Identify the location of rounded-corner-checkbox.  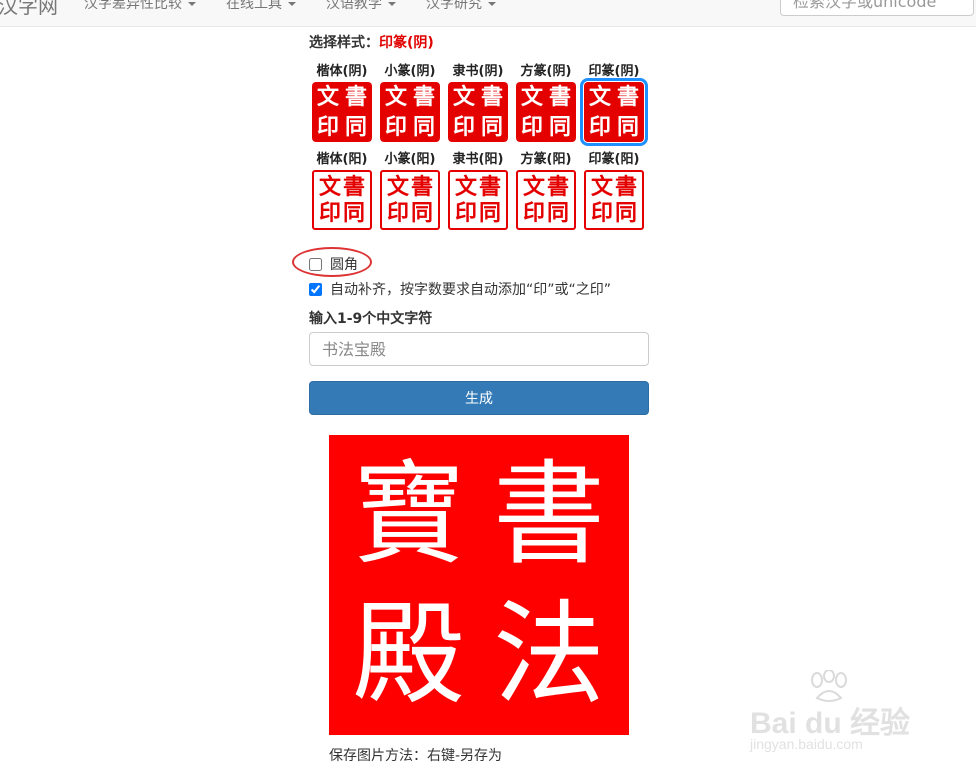
(315, 264).